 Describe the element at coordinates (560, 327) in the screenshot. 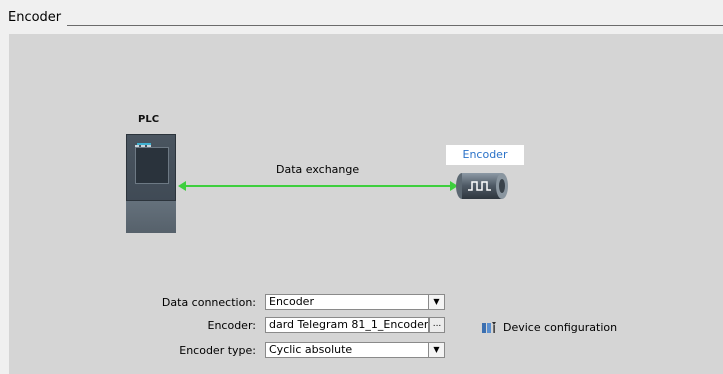

I see `device-configuration-label: Device configuration` at that location.